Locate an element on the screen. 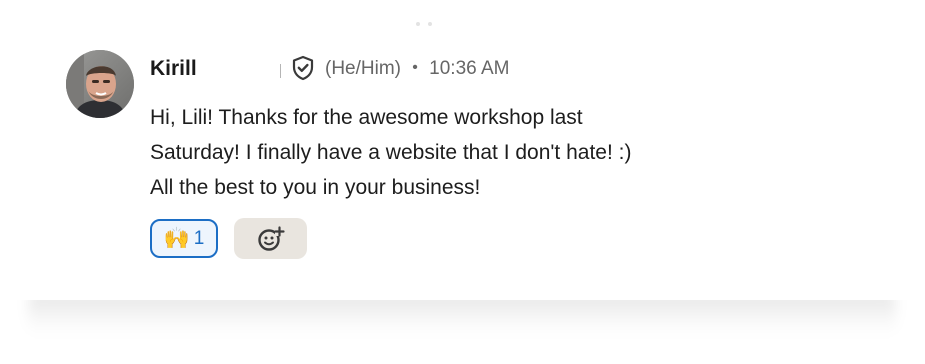 Image resolution: width=925 pixels, height=364 pixels. name-divider is located at coordinates (280, 71).